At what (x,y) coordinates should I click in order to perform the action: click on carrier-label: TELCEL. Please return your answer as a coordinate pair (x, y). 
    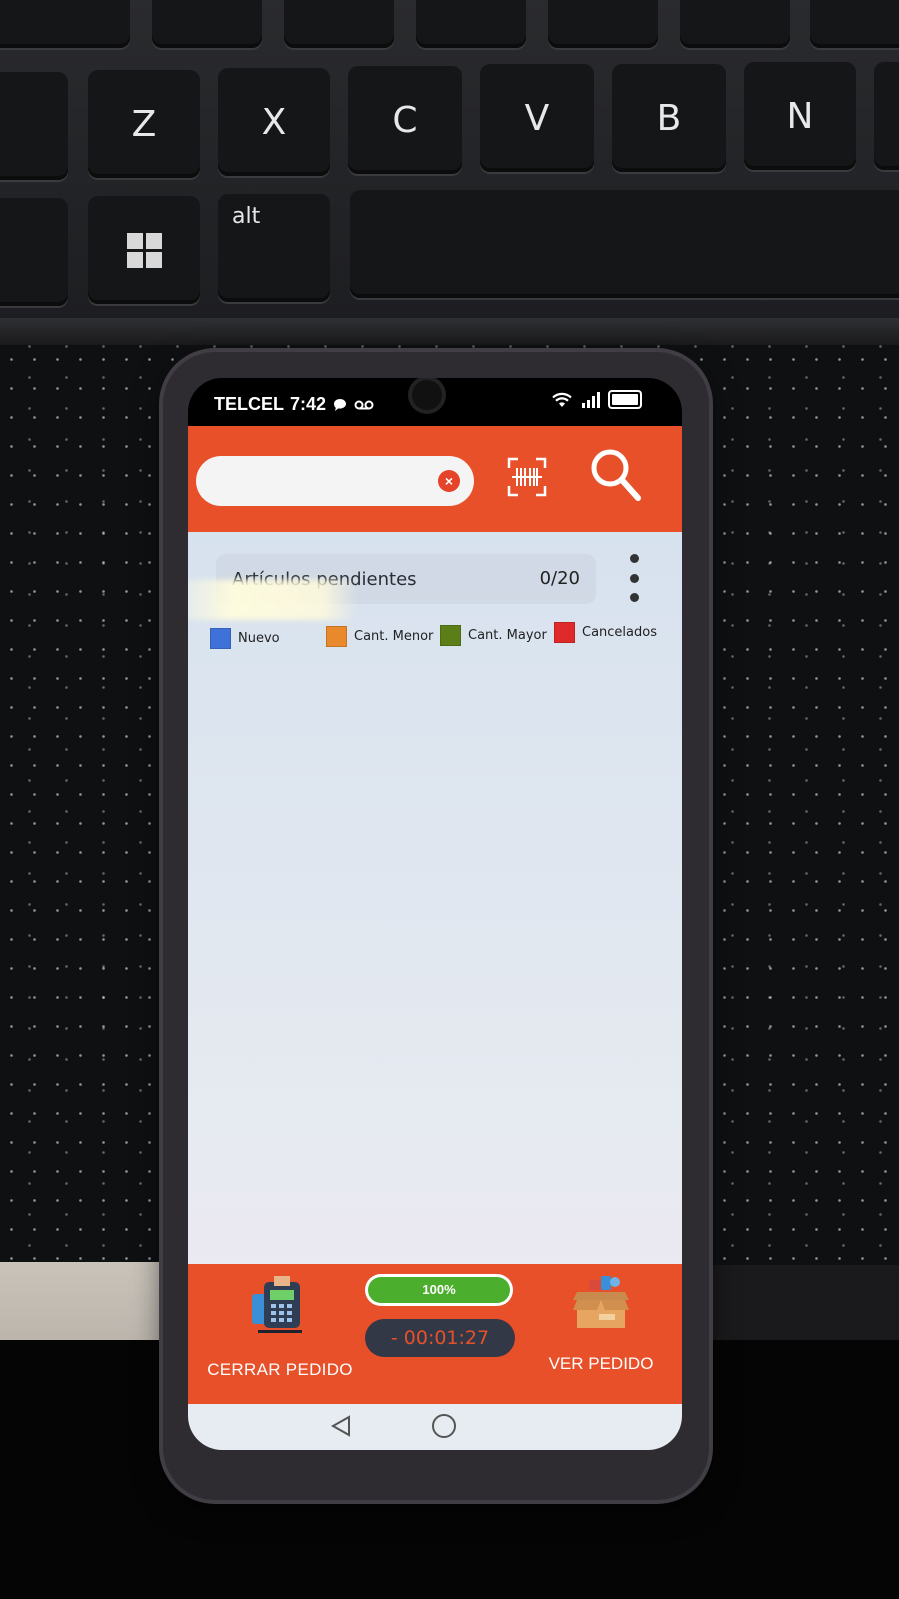
    Looking at the image, I should click on (249, 404).